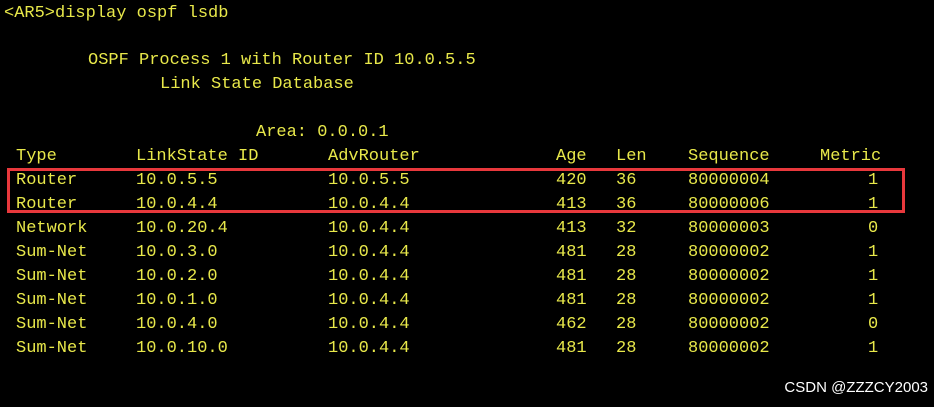 The height and width of the screenshot is (407, 934). Describe the element at coordinates (257, 84) in the screenshot. I see `database-title: Link State Database` at that location.